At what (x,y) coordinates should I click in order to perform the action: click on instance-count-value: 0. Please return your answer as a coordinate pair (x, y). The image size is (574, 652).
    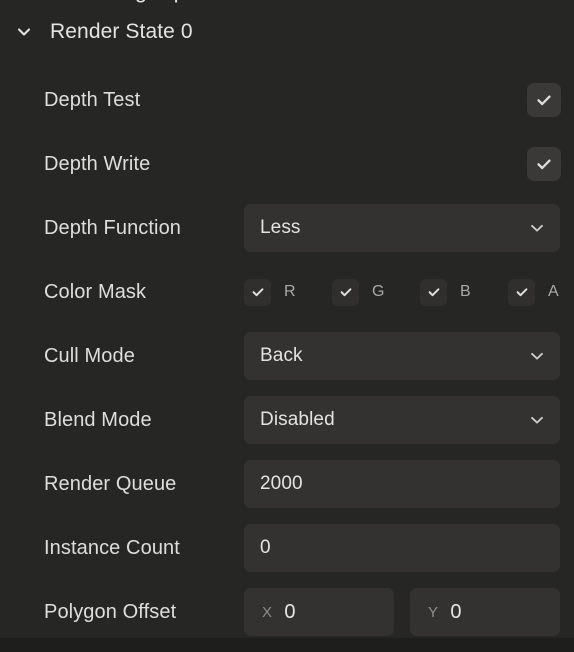
    Looking at the image, I should click on (265, 547).